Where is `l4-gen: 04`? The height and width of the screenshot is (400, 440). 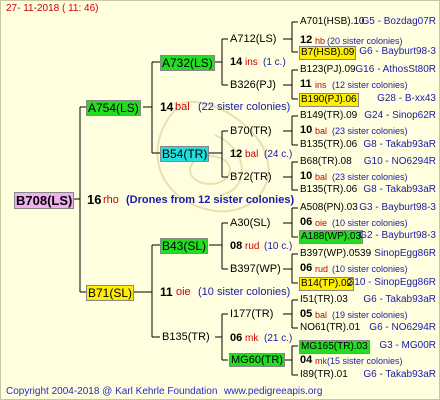
l4-gen: 04 is located at coordinates (306, 360).